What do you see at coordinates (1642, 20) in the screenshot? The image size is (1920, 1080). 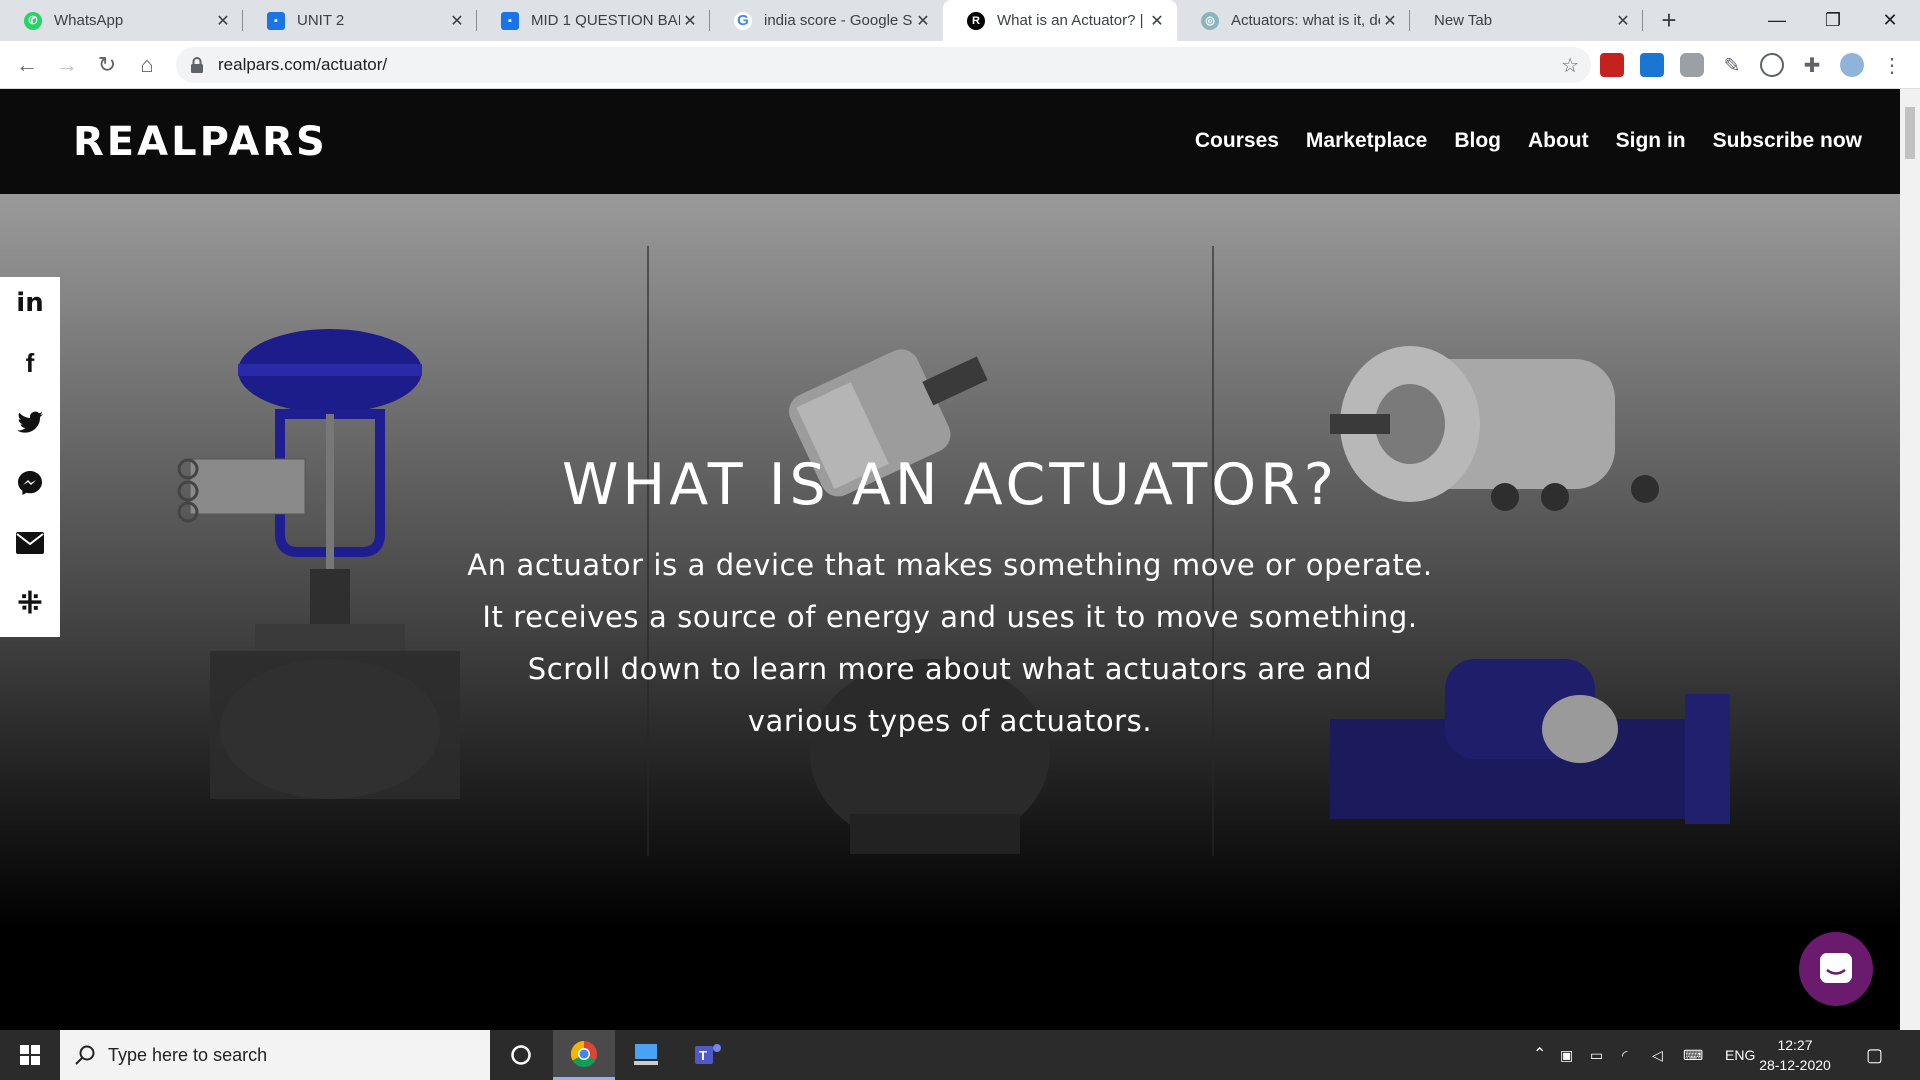 I see `tab-separator` at bounding box center [1642, 20].